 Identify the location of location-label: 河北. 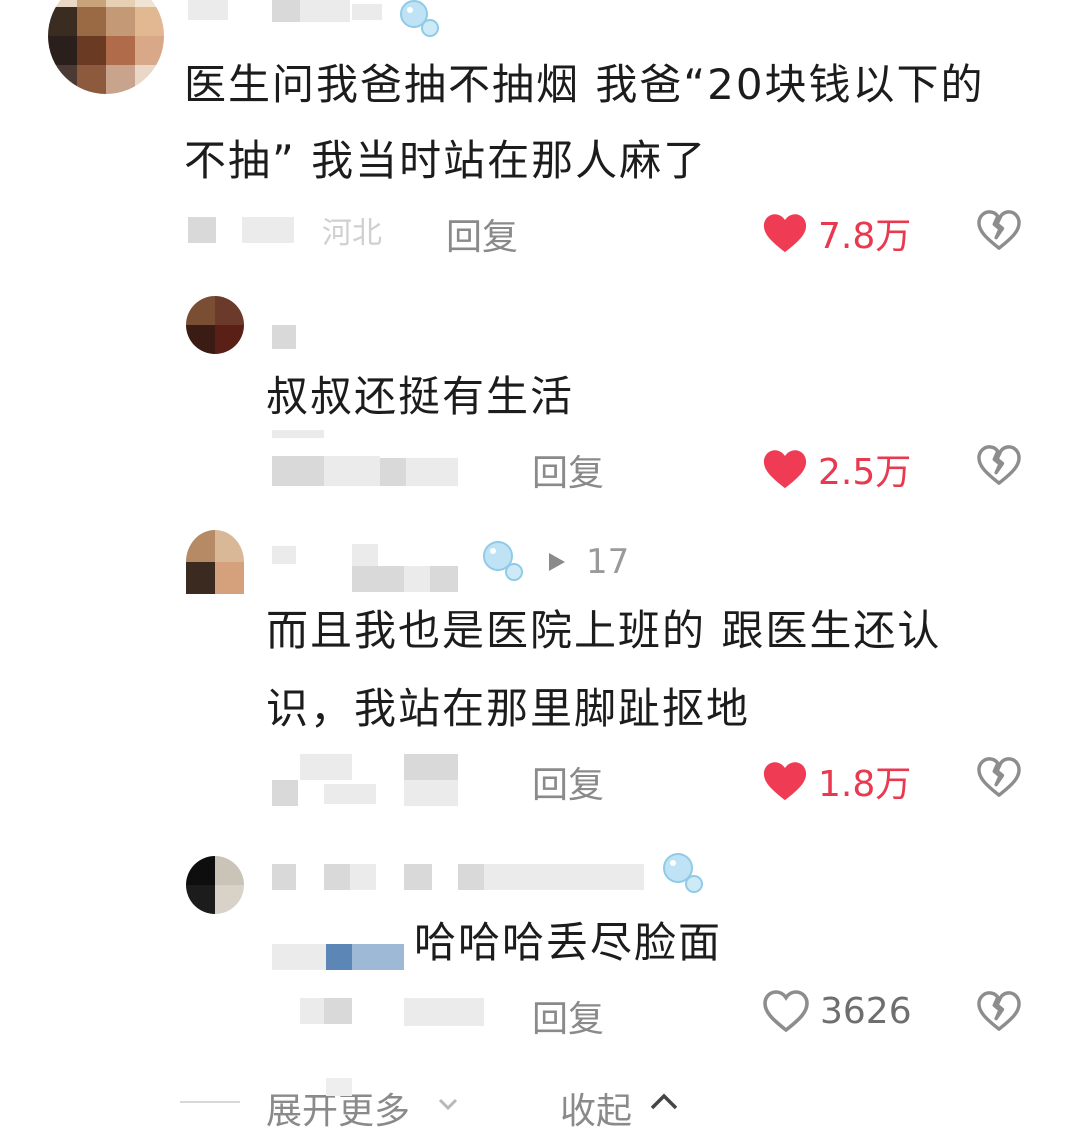
(352, 233).